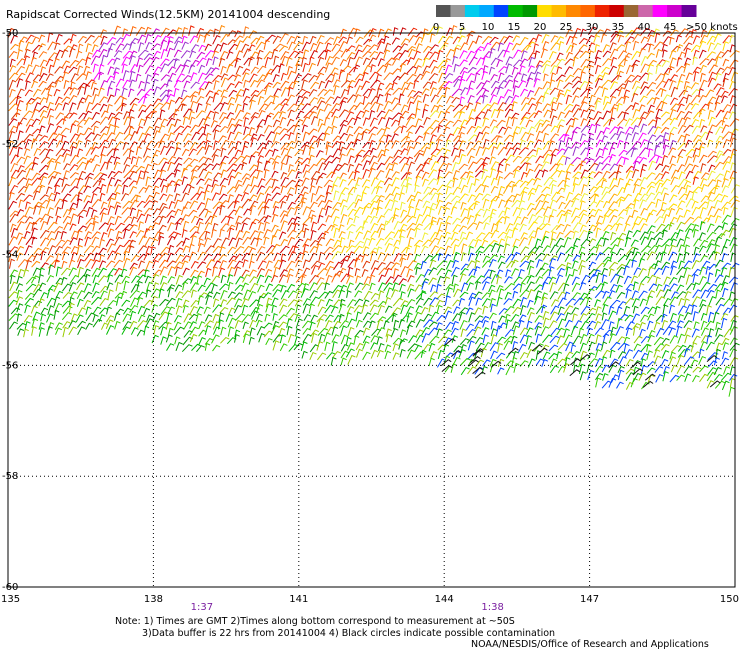 The height and width of the screenshot is (650, 740). I want to click on lon-tick-label: 135, so click(10, 599).